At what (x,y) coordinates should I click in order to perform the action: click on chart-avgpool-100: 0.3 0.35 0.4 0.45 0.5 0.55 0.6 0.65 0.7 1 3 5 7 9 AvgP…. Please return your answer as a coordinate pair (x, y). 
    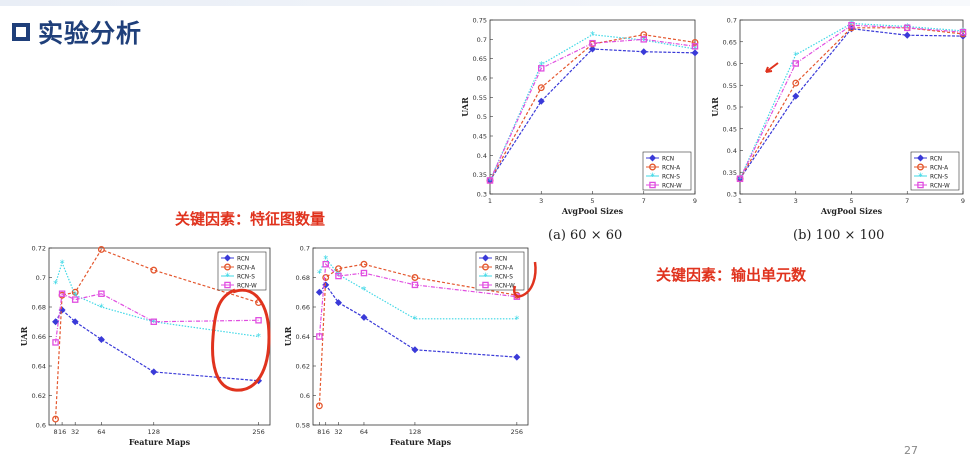
    Looking at the image, I should click on (839, 119).